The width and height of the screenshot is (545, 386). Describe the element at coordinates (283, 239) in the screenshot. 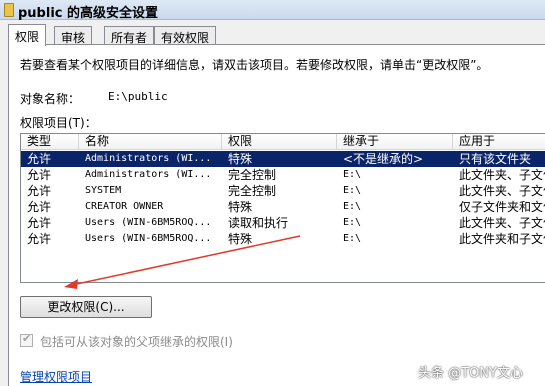

I see `table-row: 允许 Users (WIN-6BM5ROQ... 特殊 E:\ 此文件夹和子文件` at that location.